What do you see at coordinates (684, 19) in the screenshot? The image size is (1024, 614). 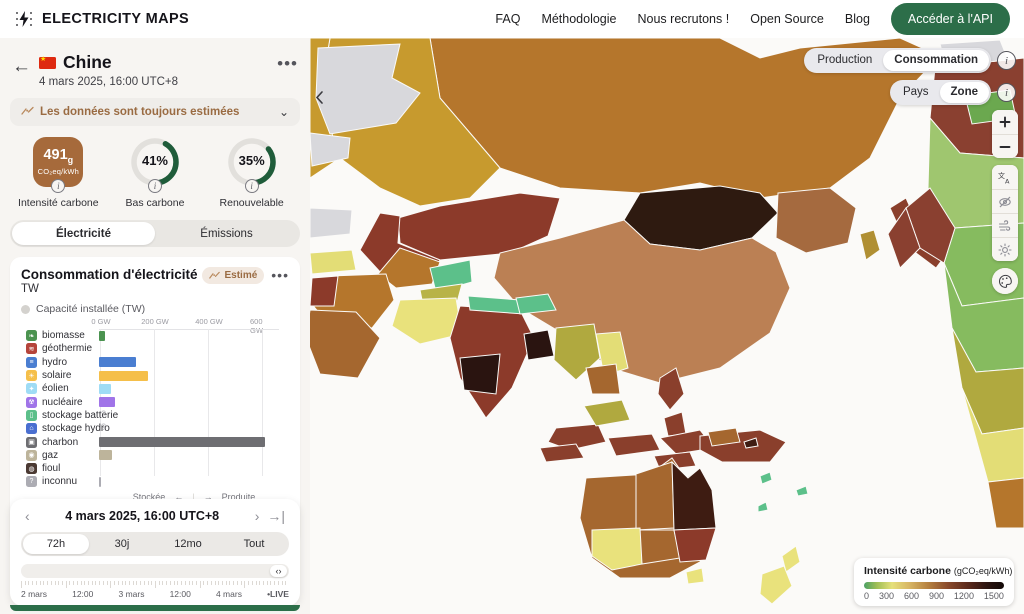 I see `nav-link-recrutement: Nous recrutons !` at bounding box center [684, 19].